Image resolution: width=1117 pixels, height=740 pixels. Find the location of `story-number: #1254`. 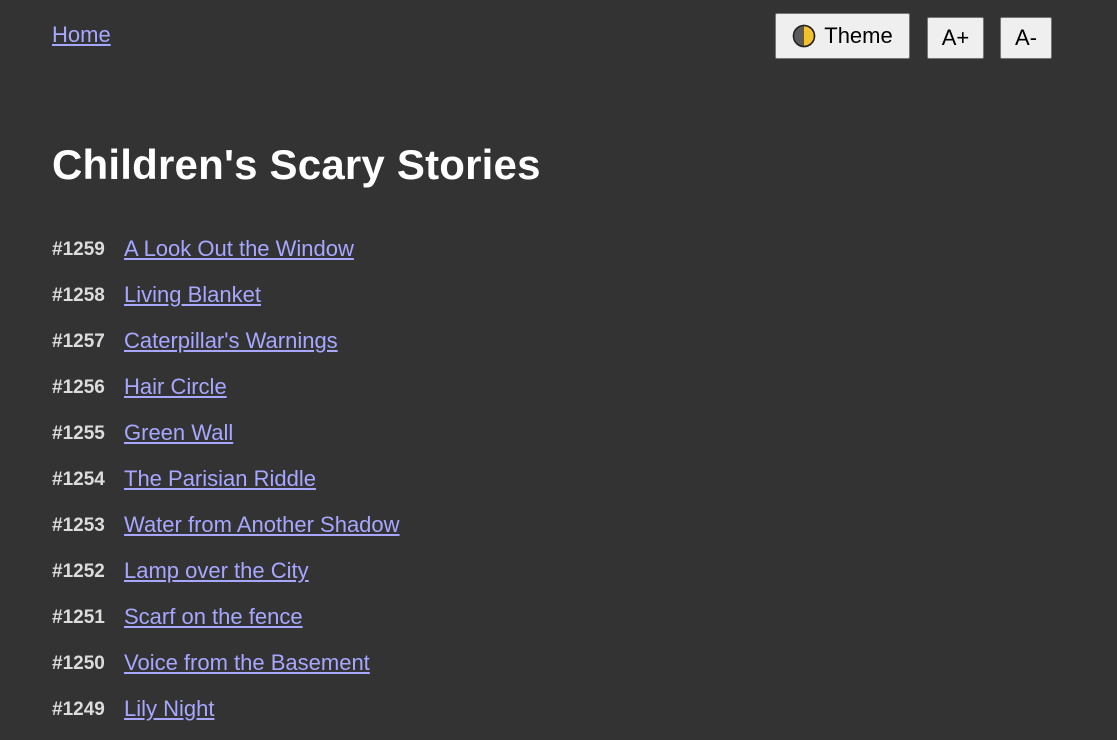

story-number: #1254 is located at coordinates (78, 479).